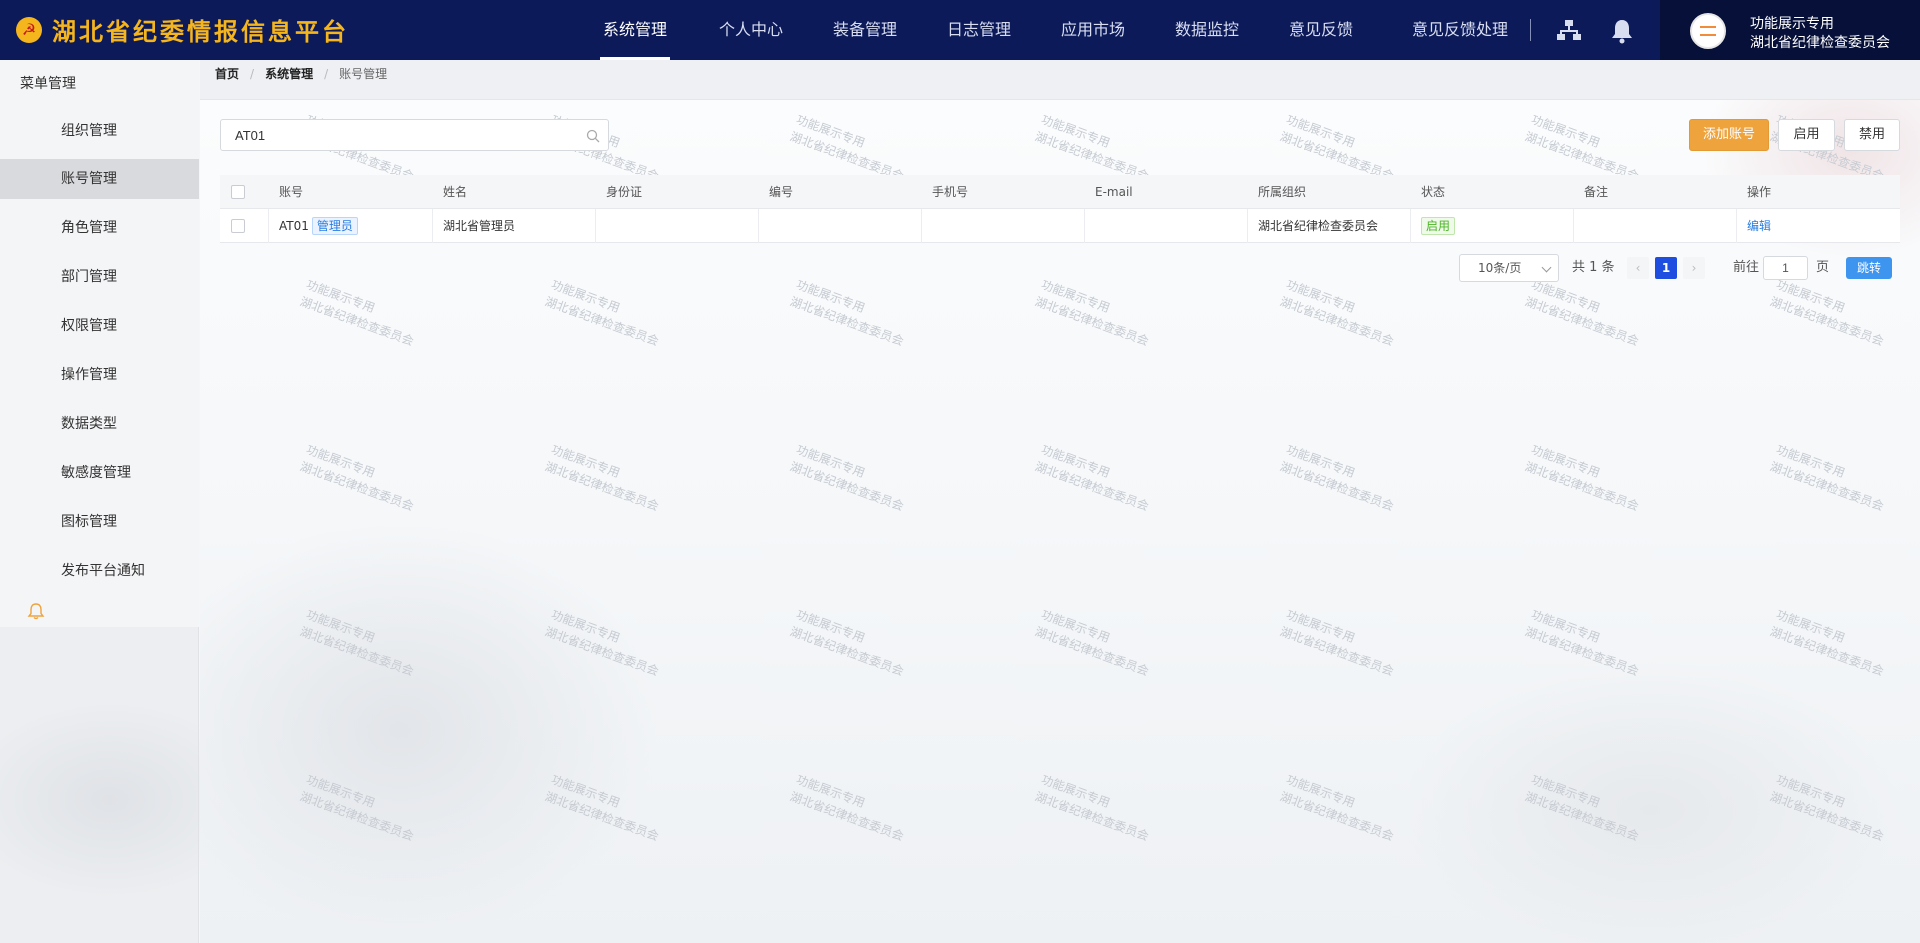 The image size is (1920, 943). Describe the element at coordinates (99, 473) in the screenshot. I see `sidebar-item-sensitivity: 敏感度管理` at that location.